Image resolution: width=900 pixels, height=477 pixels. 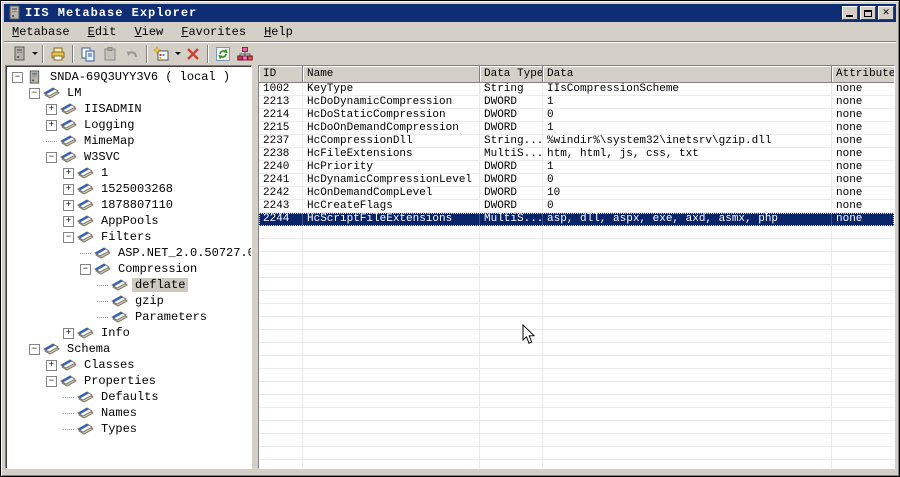 What do you see at coordinates (886, 13) in the screenshot?
I see `close-button: ✕` at bounding box center [886, 13].